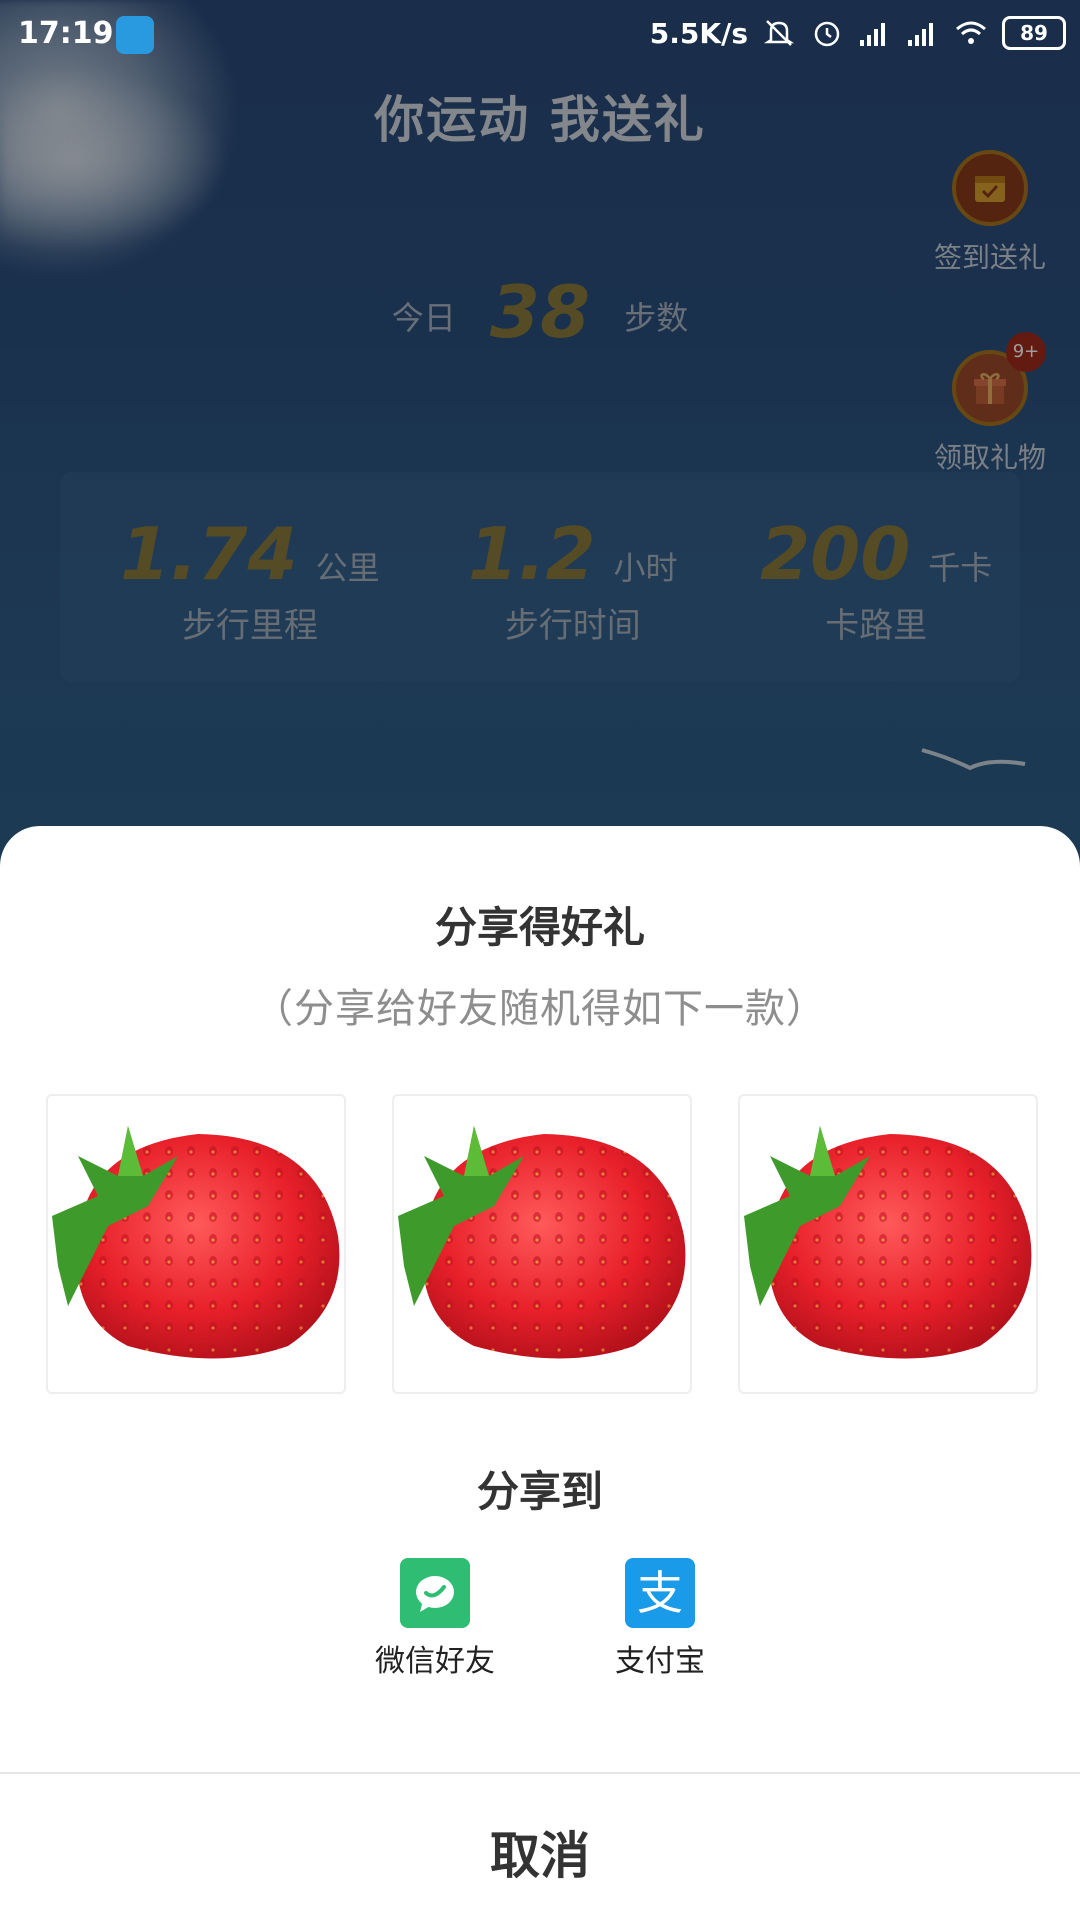 This screenshot has height=1920, width=1080. What do you see at coordinates (920, 34) in the screenshot?
I see `signal-hd-icon` at bounding box center [920, 34].